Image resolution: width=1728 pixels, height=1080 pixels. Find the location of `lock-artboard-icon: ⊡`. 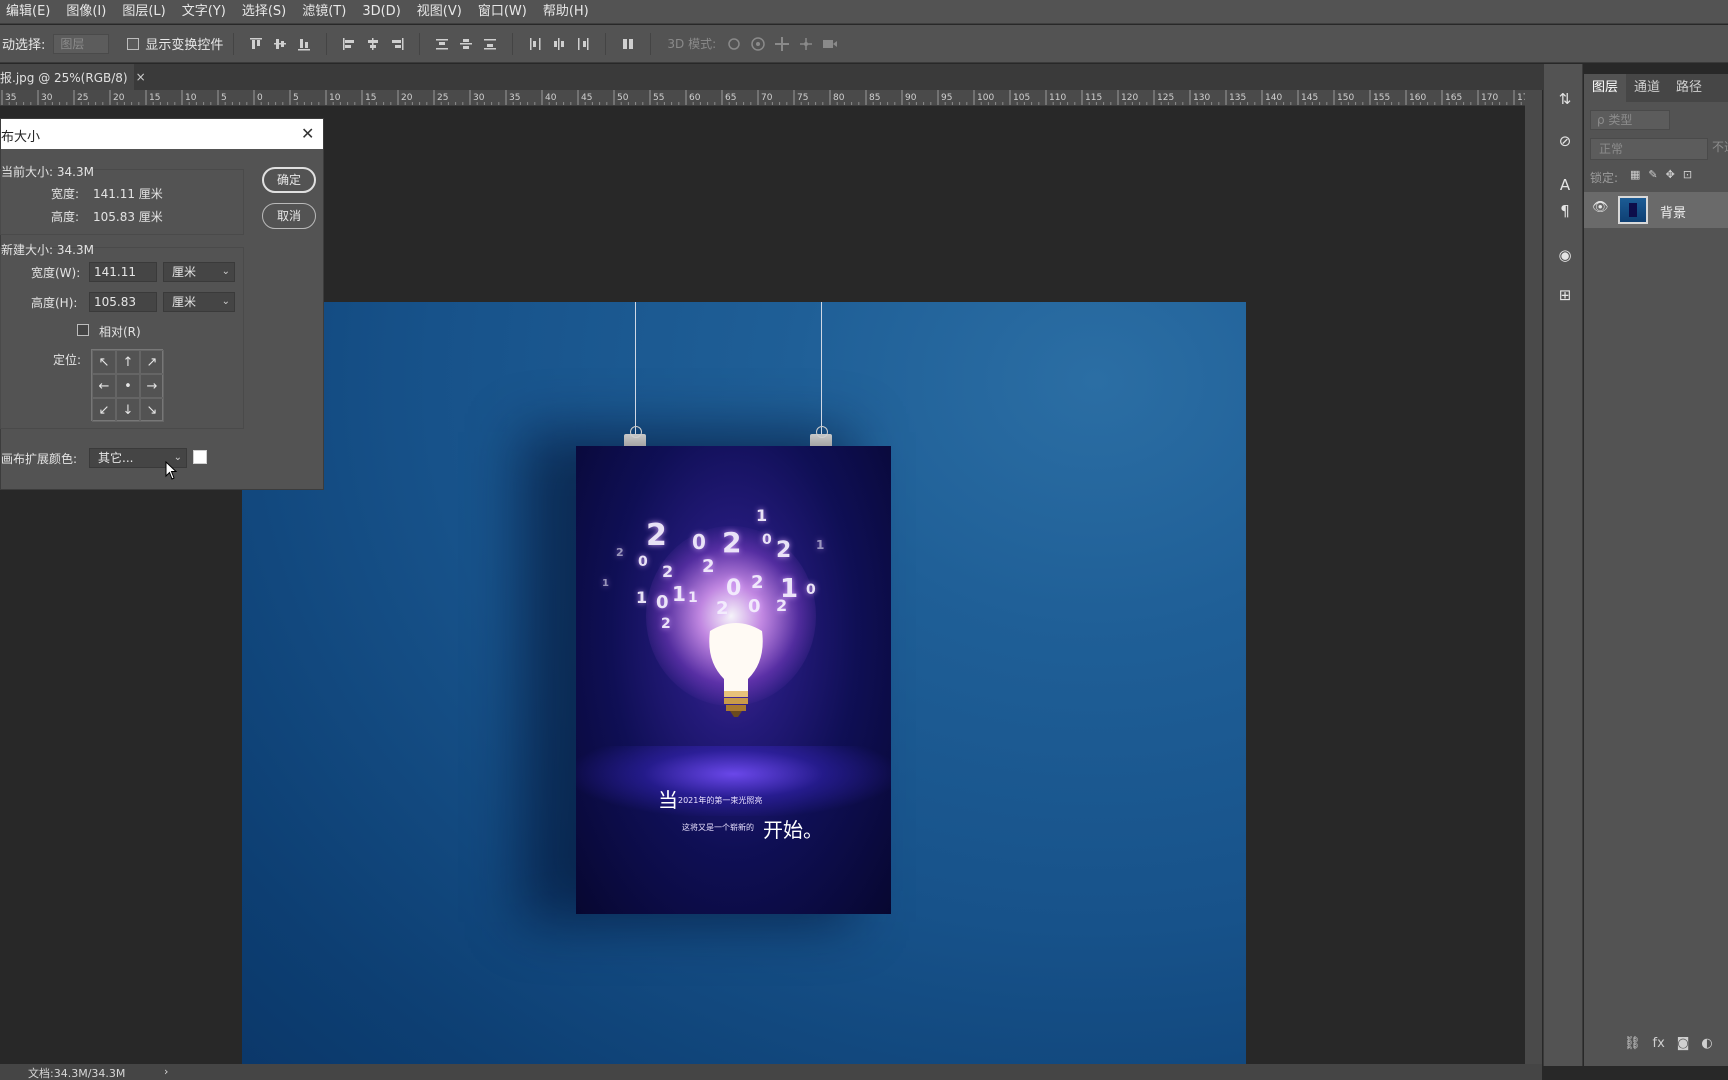

lock-artboard-icon: ⊡ is located at coordinates (1687, 174).